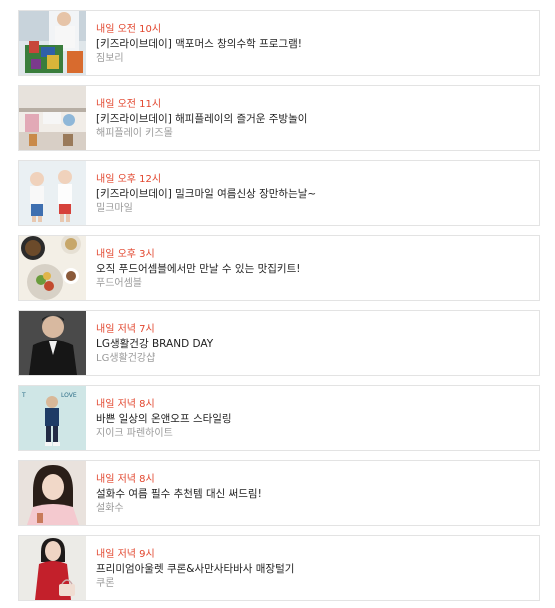 The image size is (555, 608). I want to click on list-item: 내일 저녁 8시 설화수 여름 필수 추천템 대신 써드림! 설화수, so click(279, 493).